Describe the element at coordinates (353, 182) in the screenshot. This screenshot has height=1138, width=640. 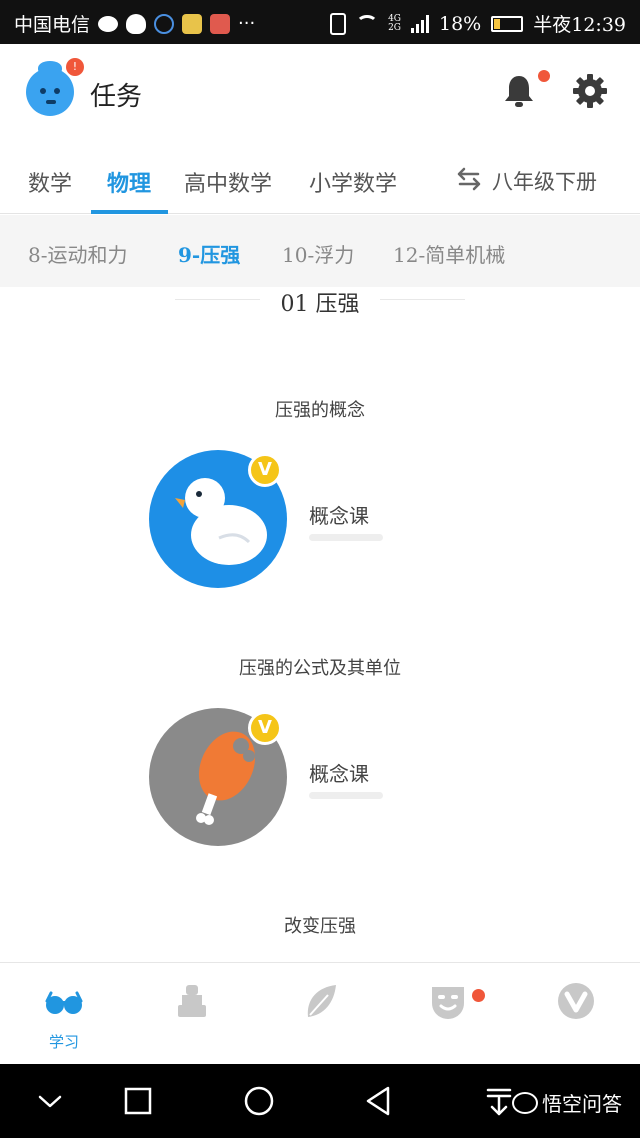
I see `tab-primary-school-math: 小学数学` at that location.